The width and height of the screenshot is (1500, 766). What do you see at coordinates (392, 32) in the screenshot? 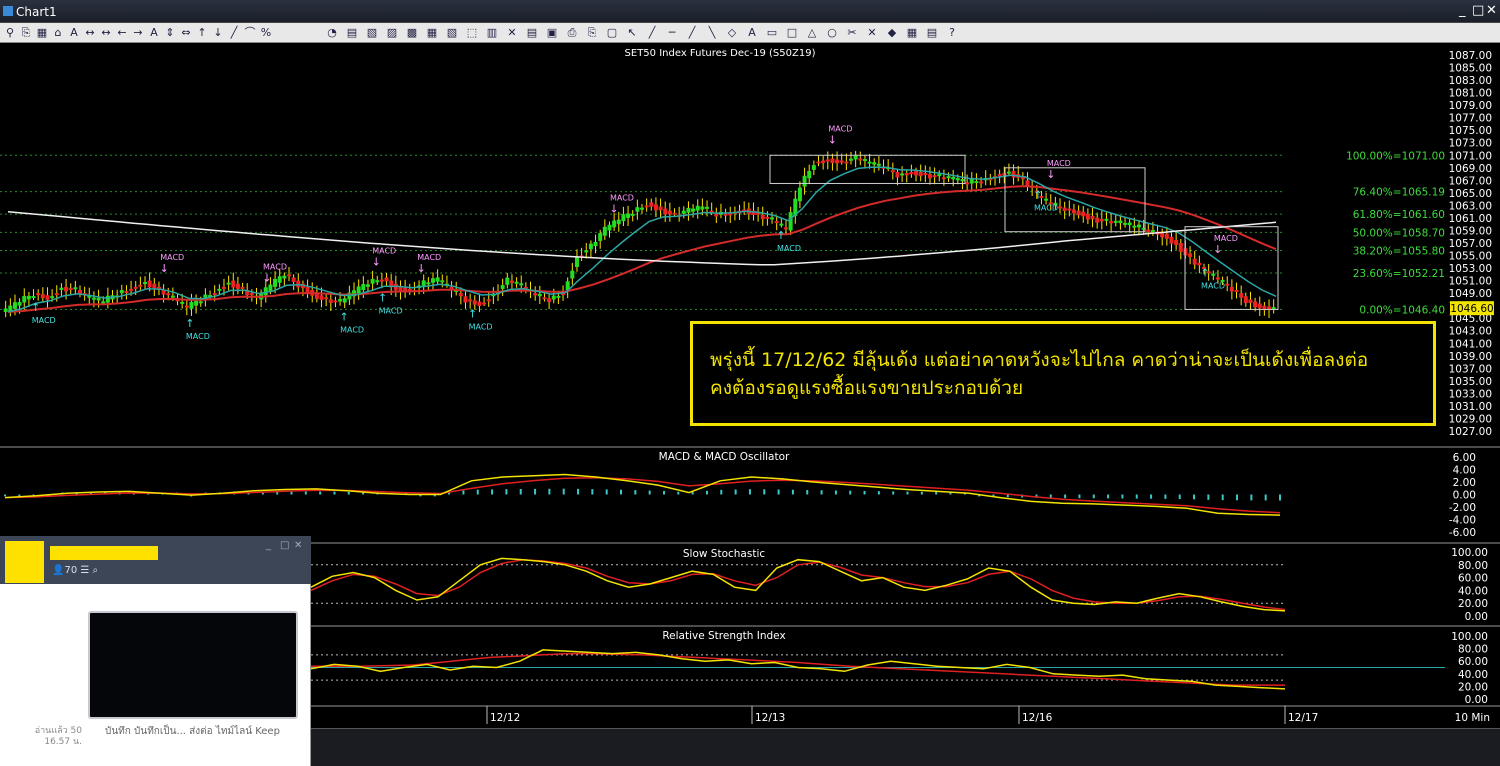
I see `tool-icon-3: ▨` at bounding box center [392, 32].